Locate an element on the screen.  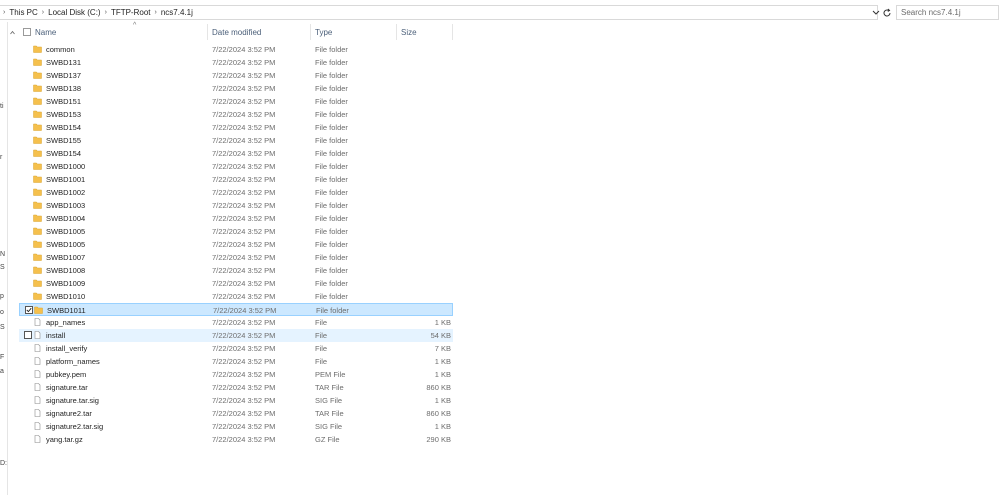
file-row: SWBD1008 7/22/2024 3:52 PM File folder is located at coordinates (236, 270).